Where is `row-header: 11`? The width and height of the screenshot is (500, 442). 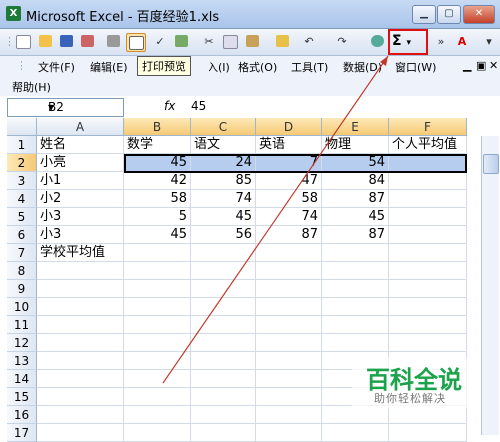 row-header: 11 is located at coordinates (22, 325).